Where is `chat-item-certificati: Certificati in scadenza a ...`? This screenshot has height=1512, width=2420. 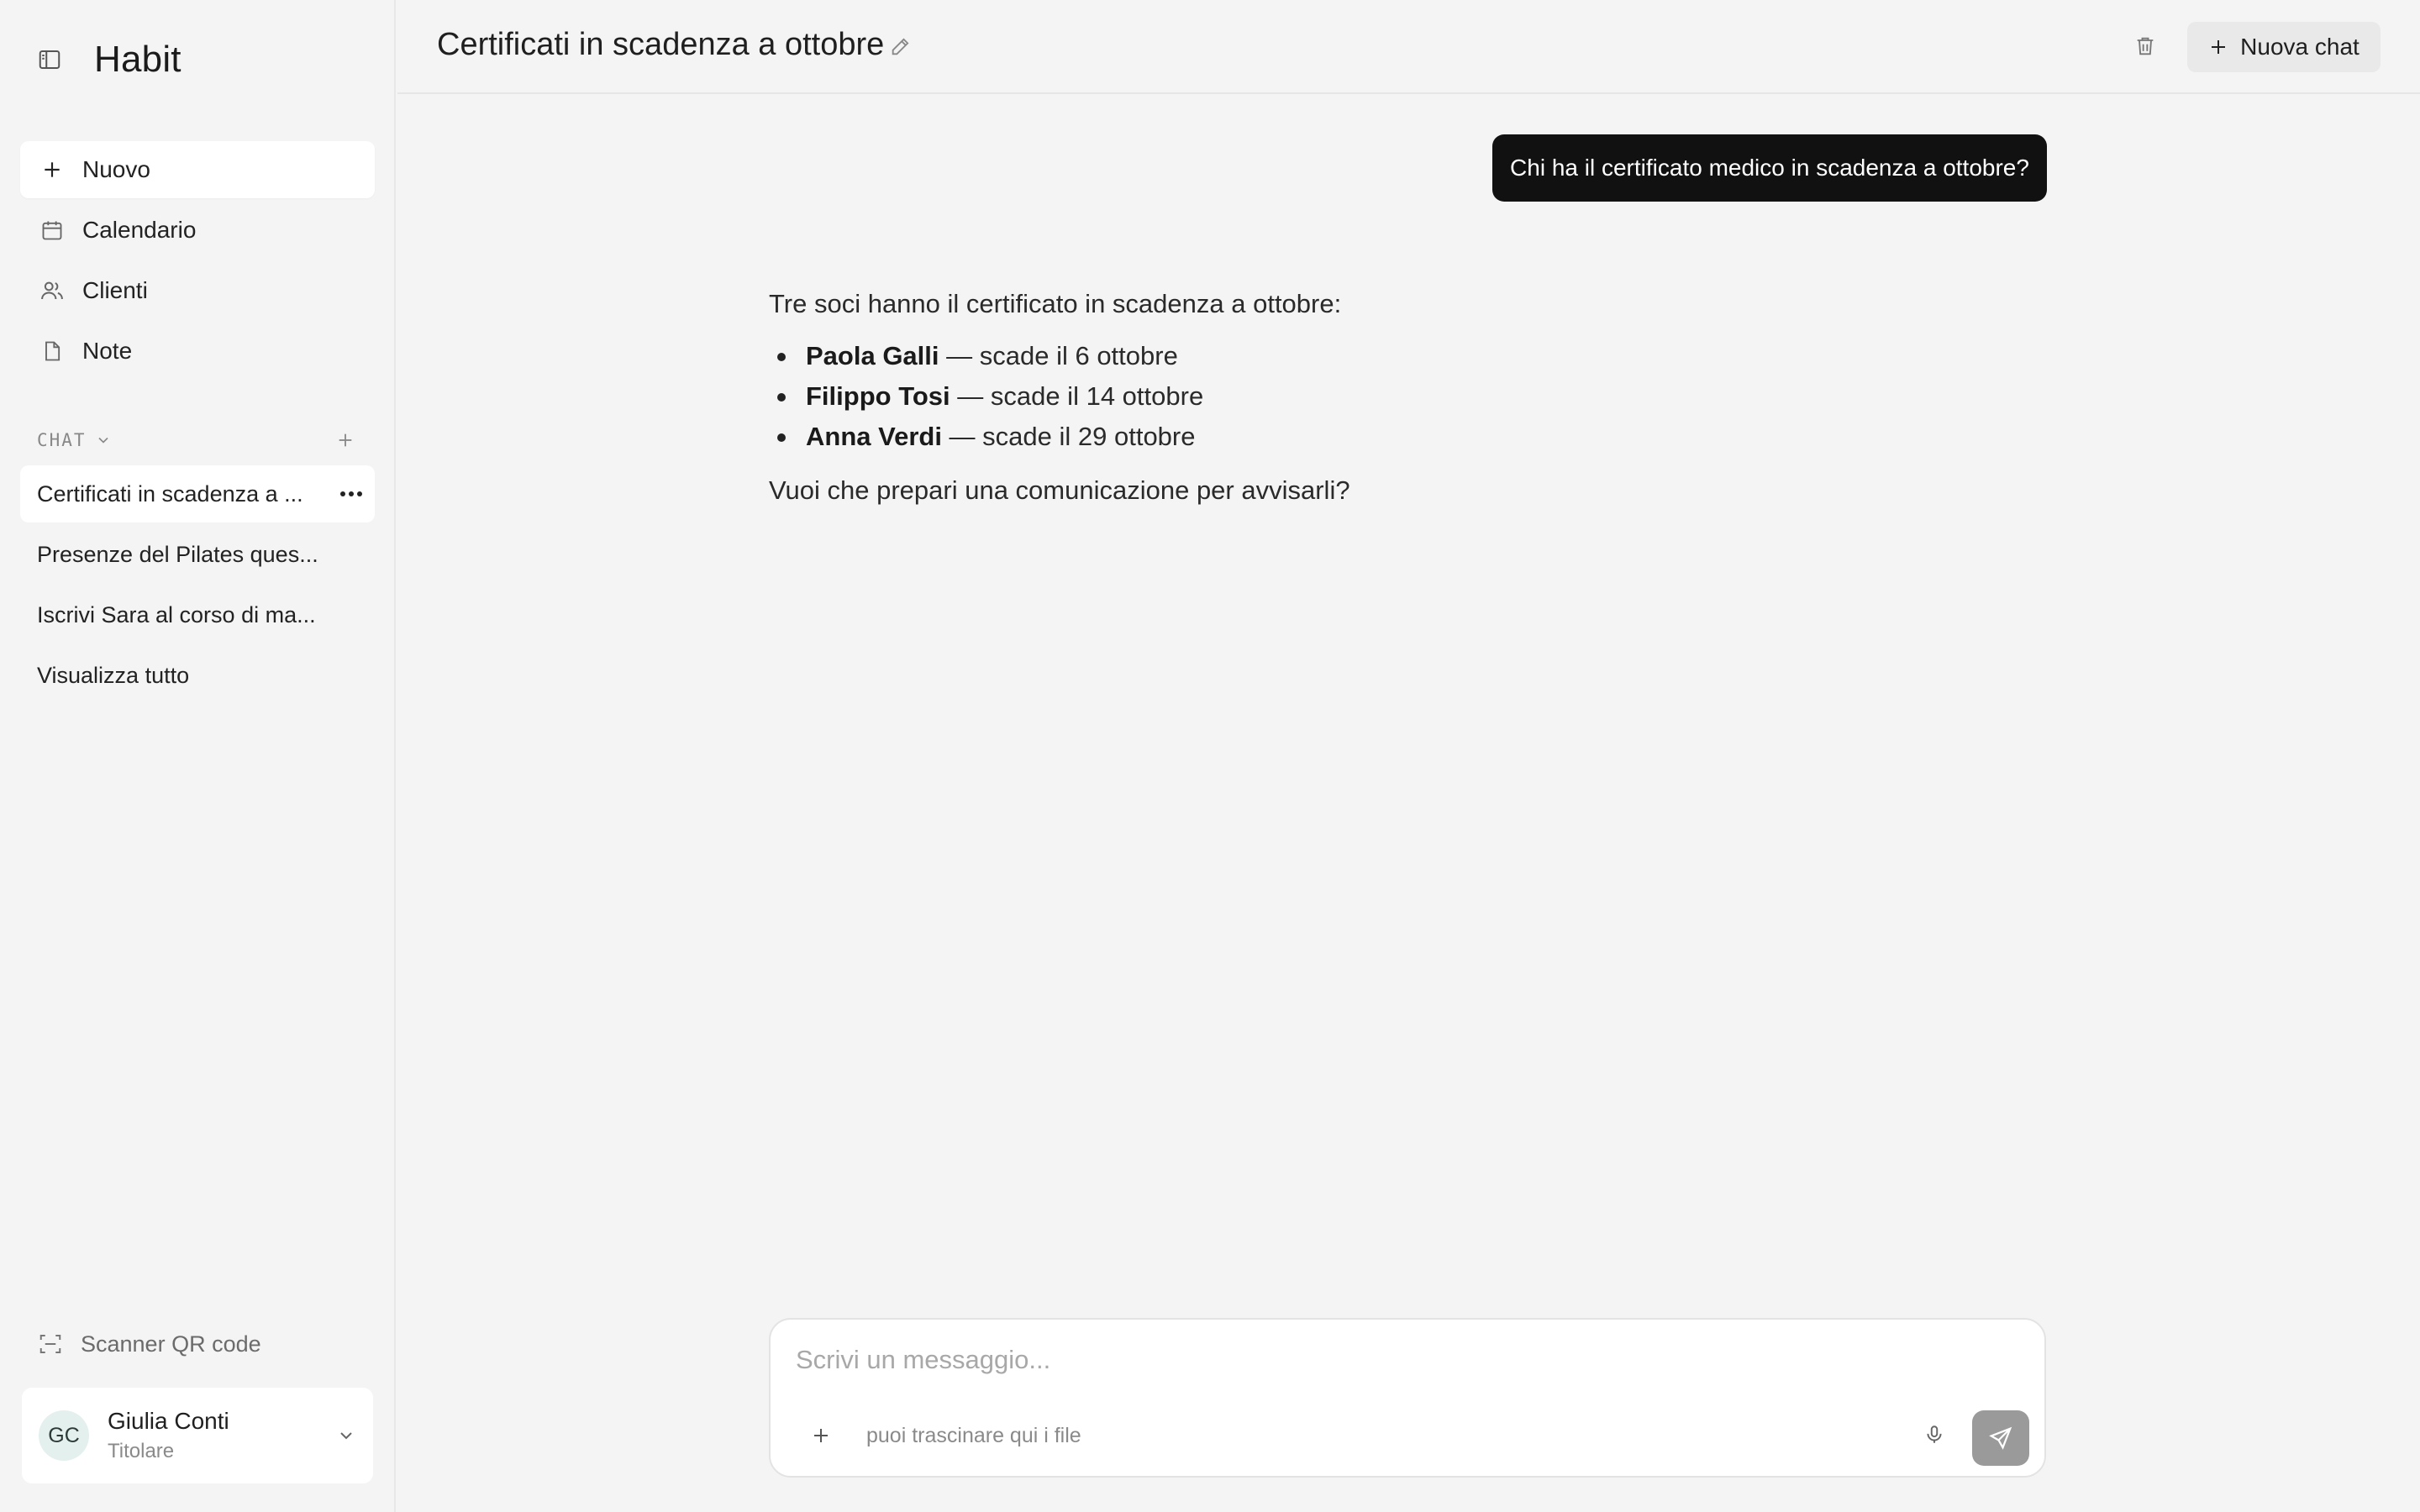
chat-item-certificati: Certificati in scadenza a ... is located at coordinates (197, 493).